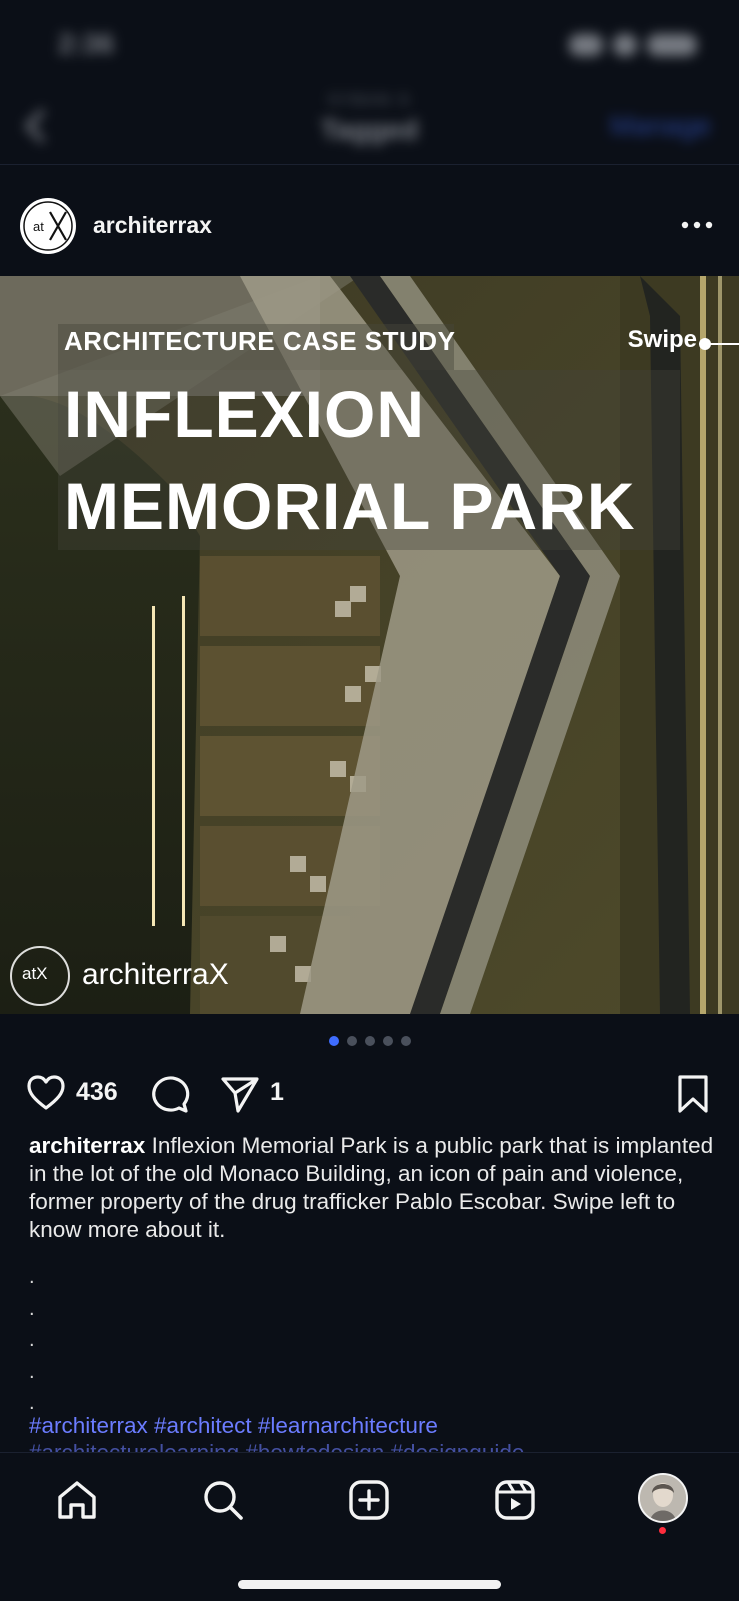  What do you see at coordinates (87, 1145) in the screenshot?
I see `caption-username: architerrax` at bounding box center [87, 1145].